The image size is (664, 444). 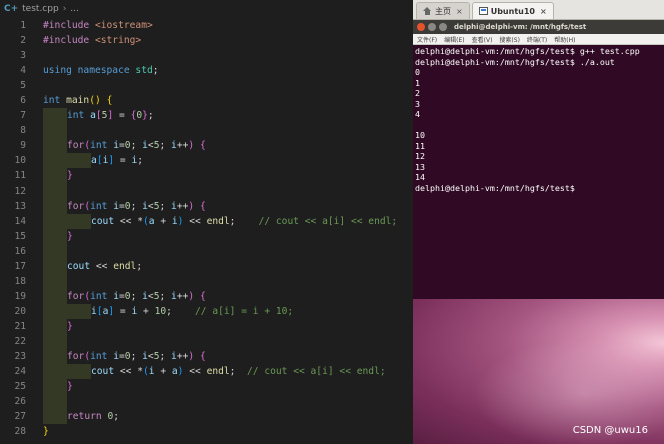 I want to click on code-line: 6 int main() {, so click(x=206, y=100).